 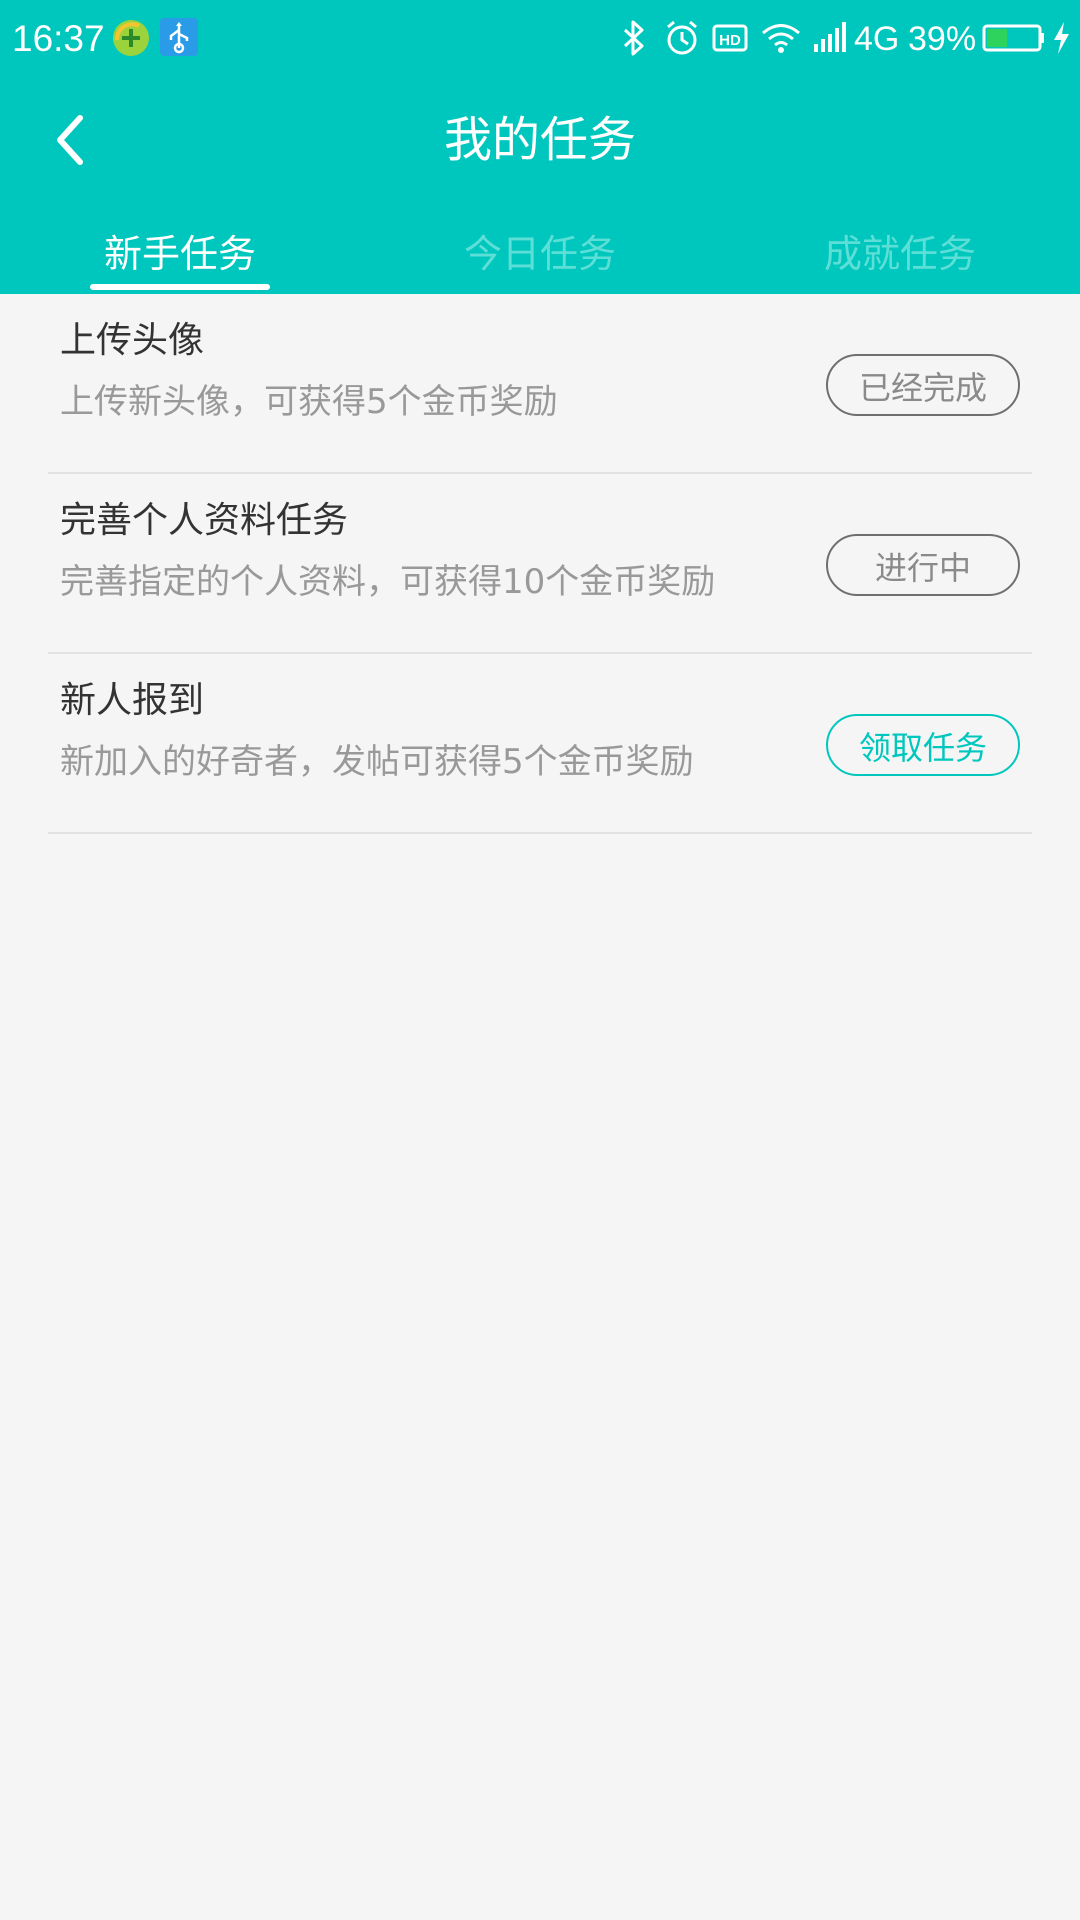 I want to click on task-description: 完善指定的个人资料，可获得10个金币奖励, so click(x=388, y=582).